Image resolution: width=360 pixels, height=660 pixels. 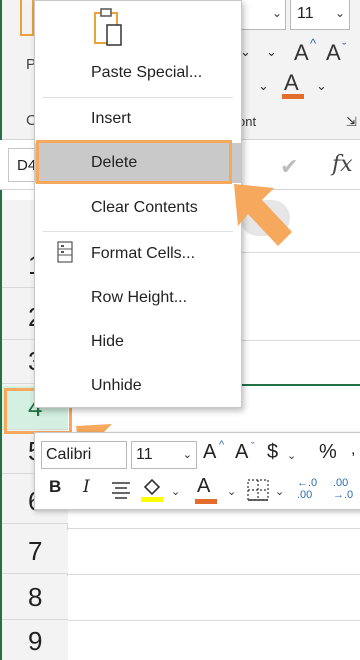 What do you see at coordinates (107, 341) in the screenshot?
I see `menu-item-label: Hide` at bounding box center [107, 341].